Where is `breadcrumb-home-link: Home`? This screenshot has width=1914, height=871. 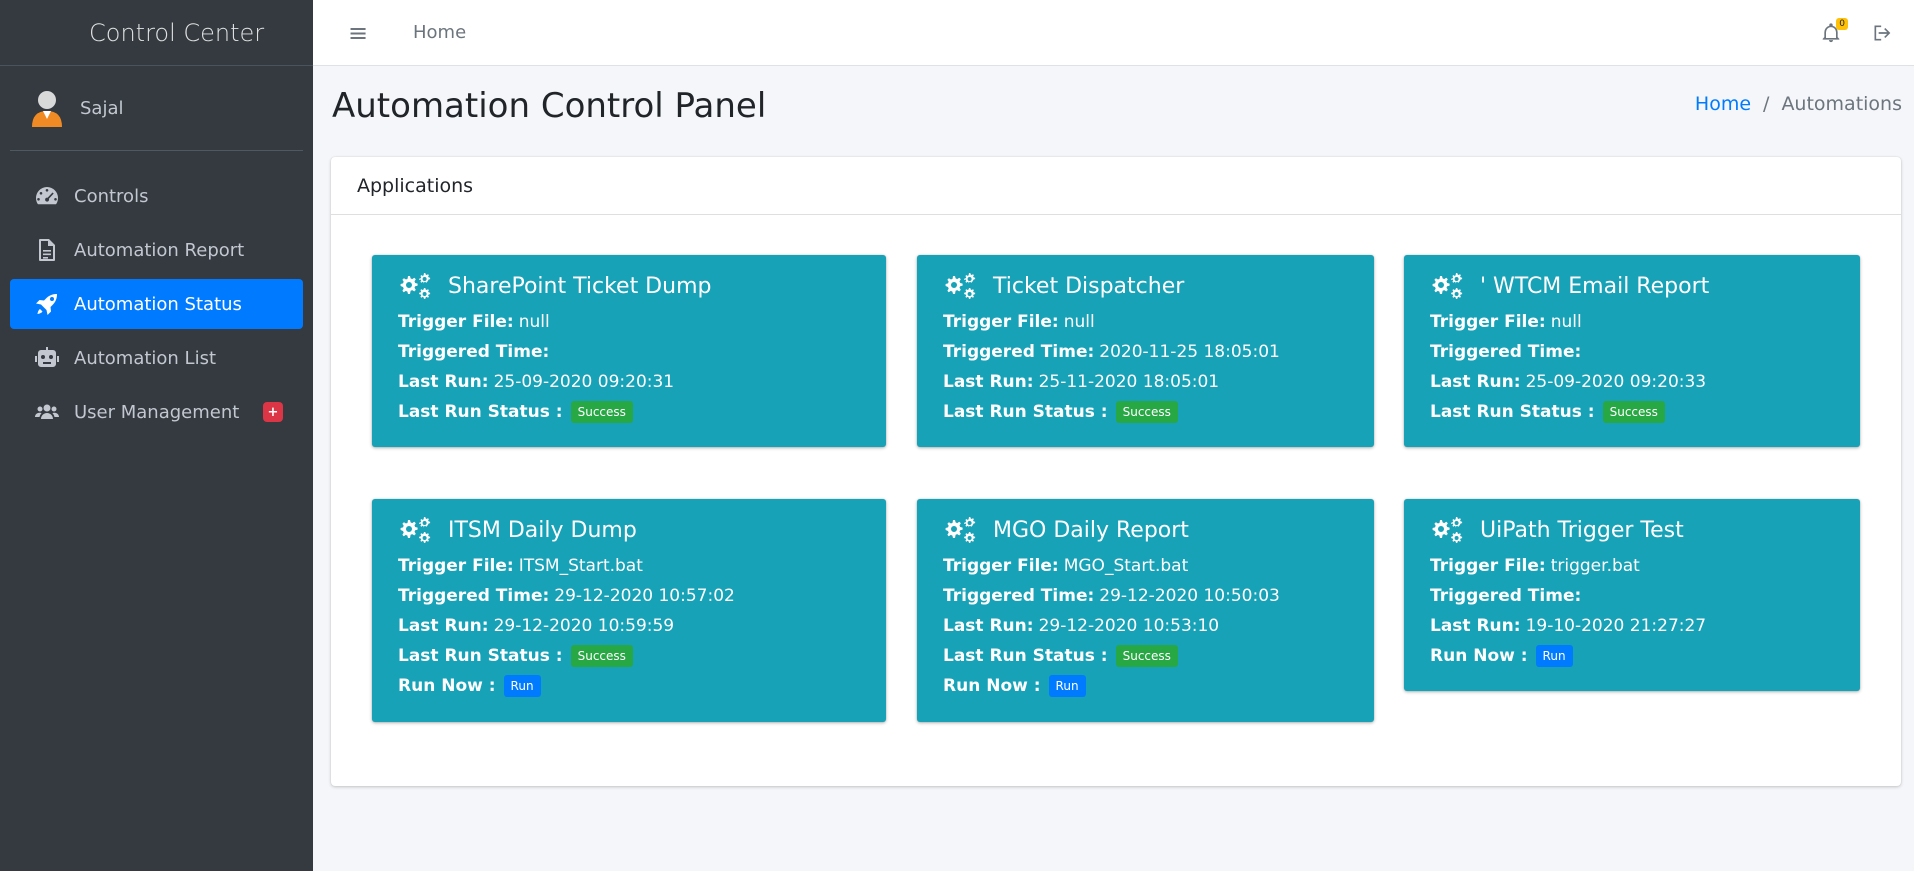 breadcrumb-home-link: Home is located at coordinates (1723, 104).